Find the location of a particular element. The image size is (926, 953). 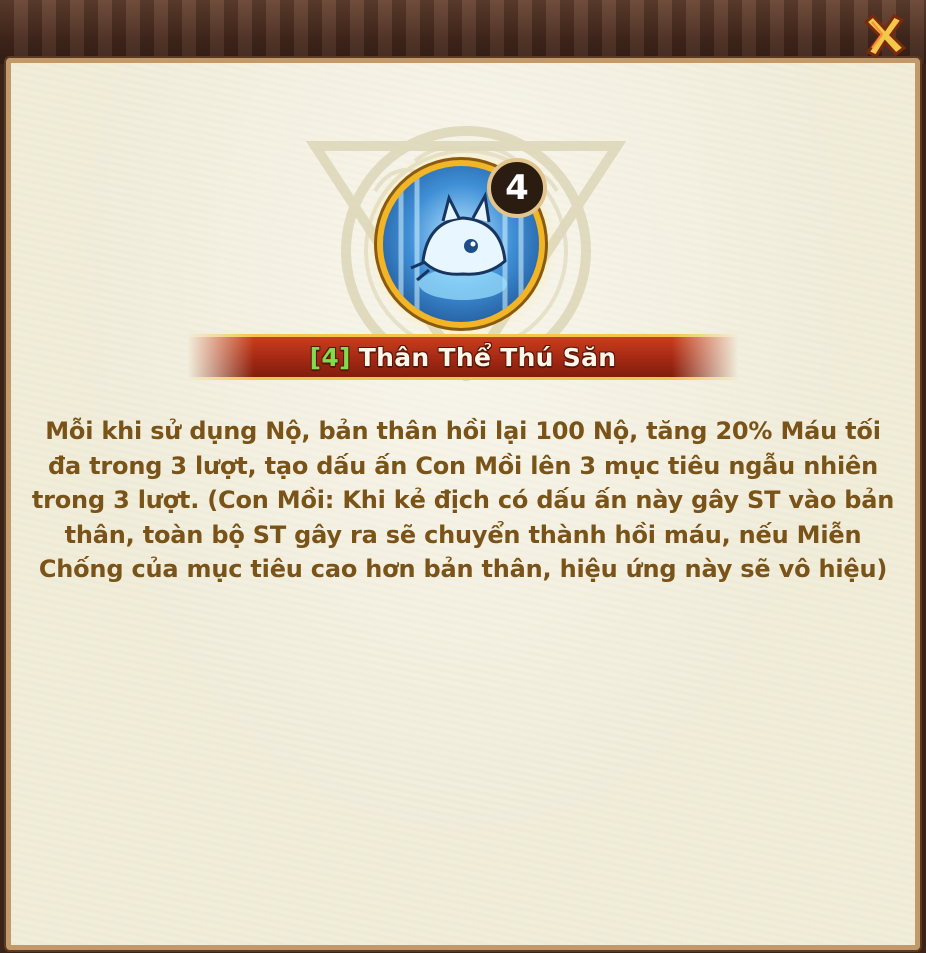

skill-title-level: [4] is located at coordinates (330, 357).